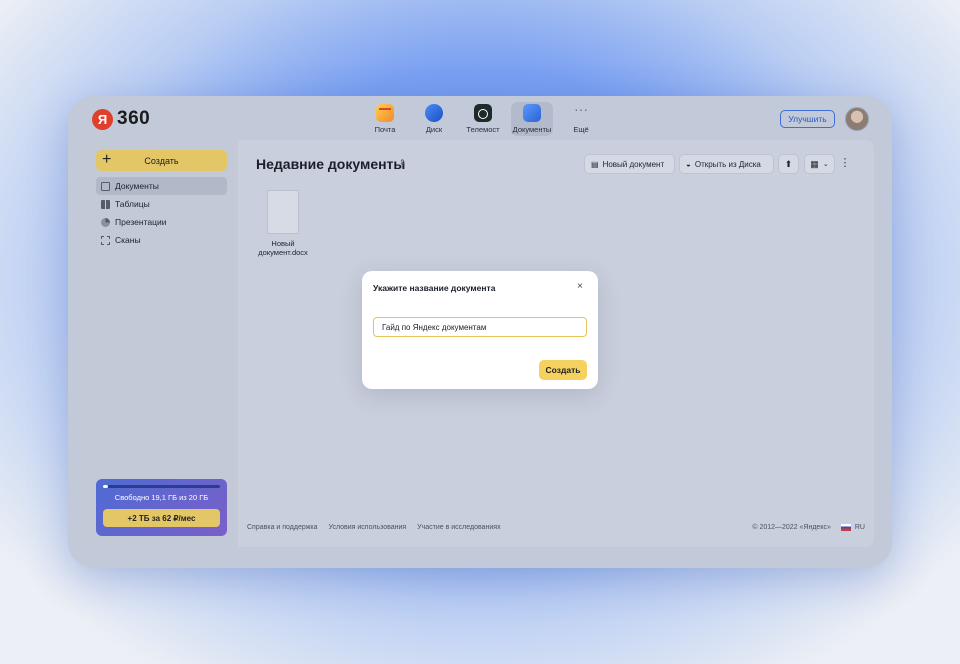  What do you see at coordinates (434, 113) in the screenshot?
I see `disk-icon` at bounding box center [434, 113].